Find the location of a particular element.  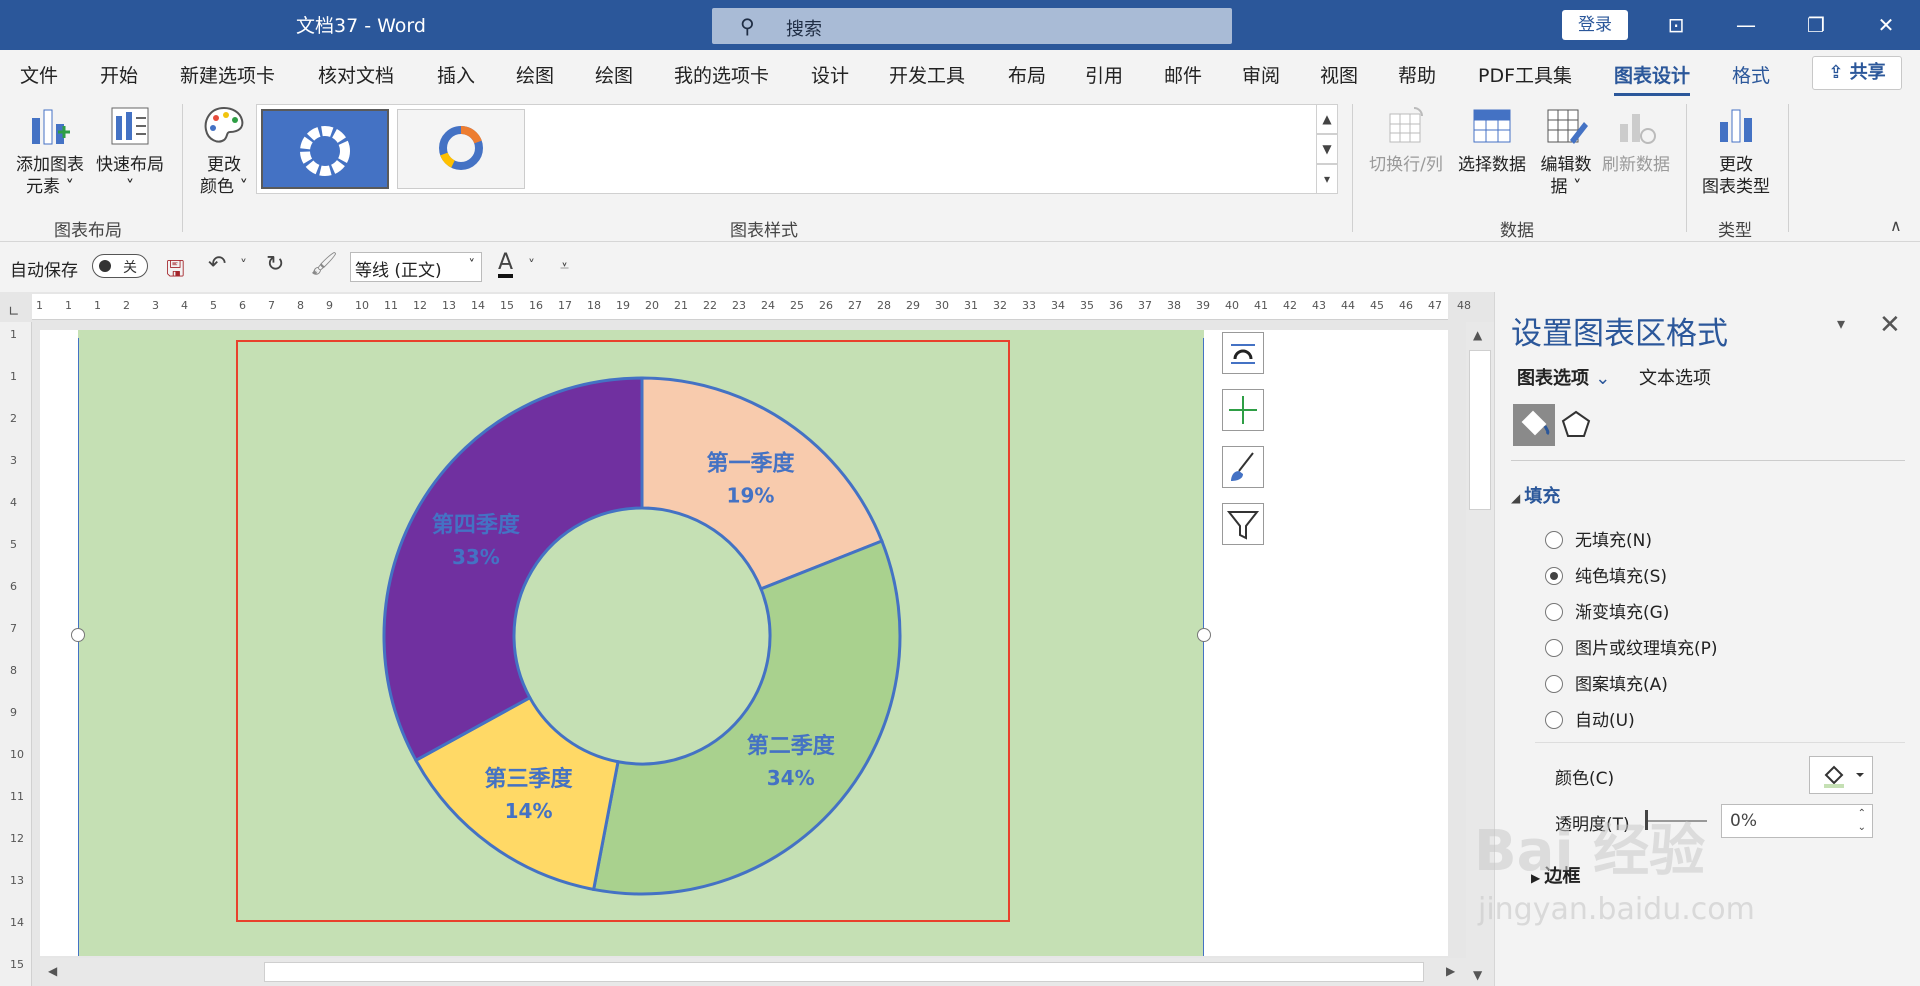

gallery-scroll-up: ▲ is located at coordinates (1327, 119).